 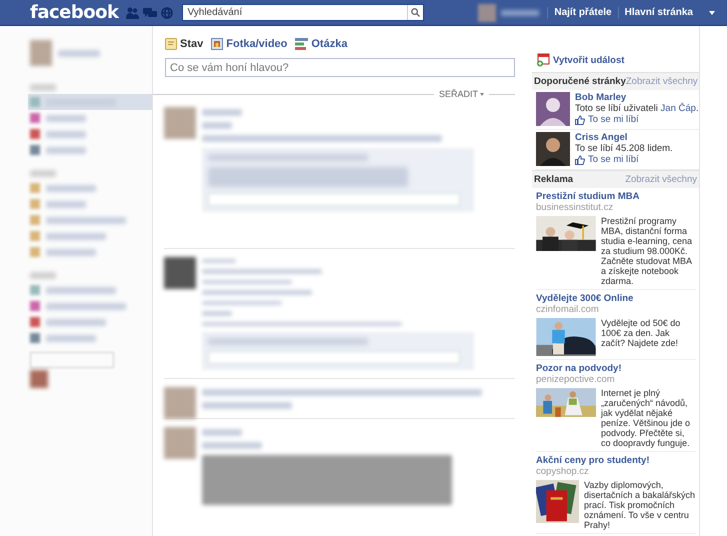 What do you see at coordinates (415, 12) in the screenshot?
I see `search-icon` at bounding box center [415, 12].